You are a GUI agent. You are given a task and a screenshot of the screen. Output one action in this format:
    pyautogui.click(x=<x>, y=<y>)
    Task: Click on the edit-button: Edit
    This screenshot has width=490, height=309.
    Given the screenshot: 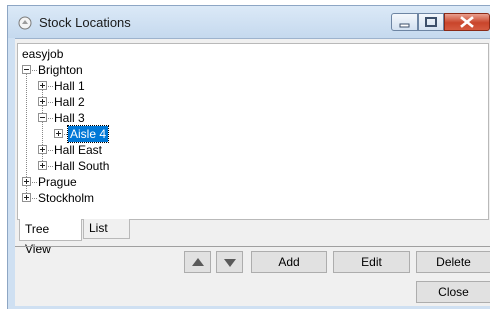 What is the action you would take?
    pyautogui.click(x=371, y=262)
    